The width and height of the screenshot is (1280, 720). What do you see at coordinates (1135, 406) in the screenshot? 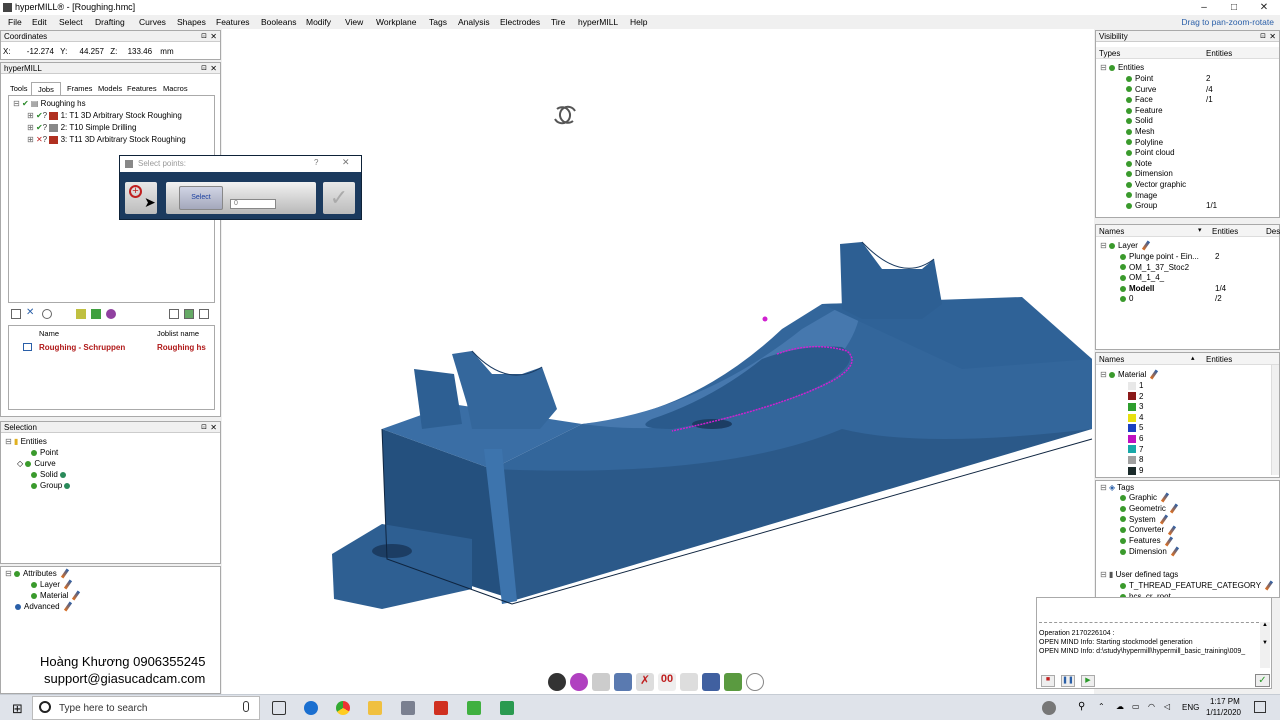
I see `tree-item: 3` at bounding box center [1135, 406].